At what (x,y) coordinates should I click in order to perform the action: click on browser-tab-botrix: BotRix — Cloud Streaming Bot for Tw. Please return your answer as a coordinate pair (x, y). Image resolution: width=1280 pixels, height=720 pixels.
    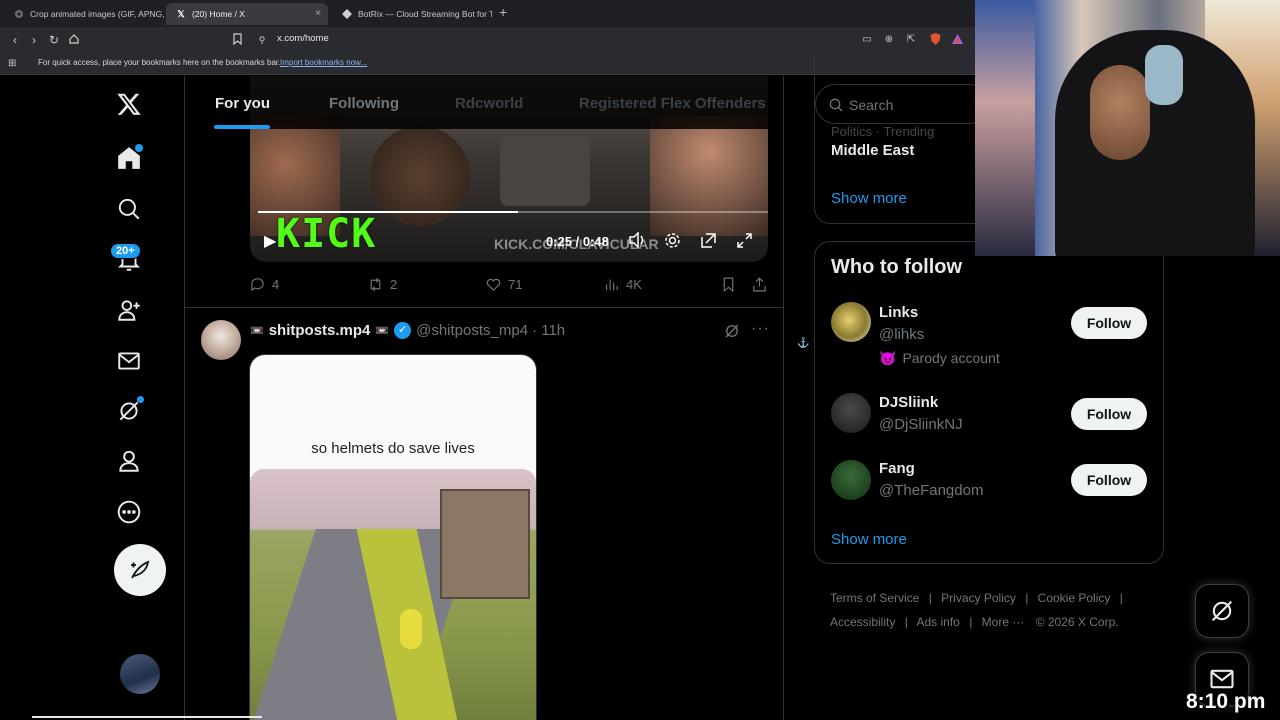
    Looking at the image, I should click on (412, 14).